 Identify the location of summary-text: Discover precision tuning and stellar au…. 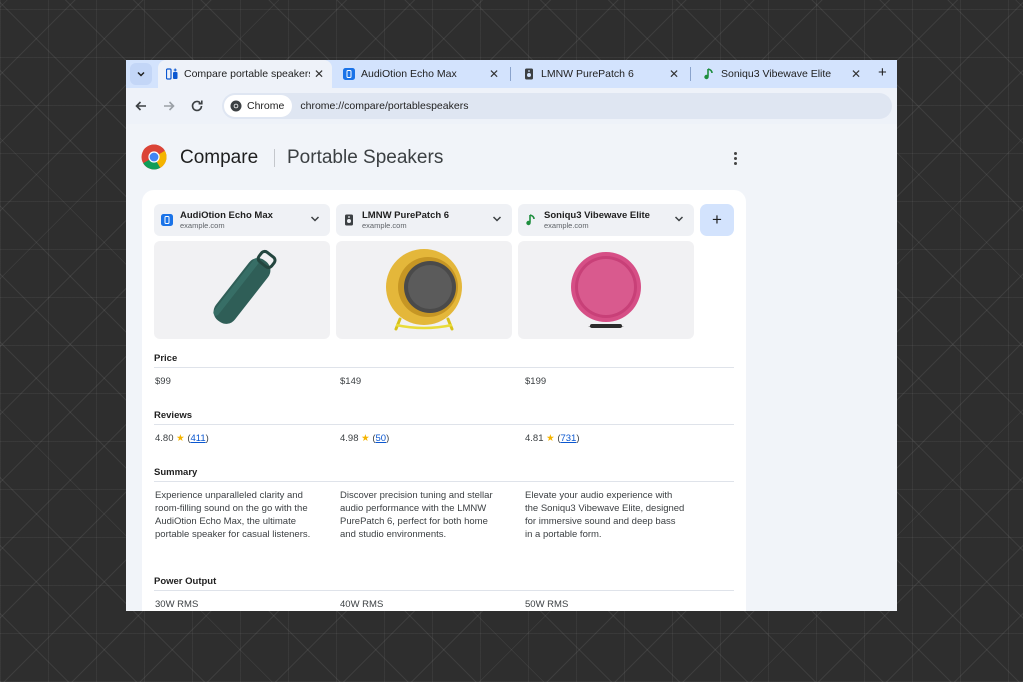
(416, 515).